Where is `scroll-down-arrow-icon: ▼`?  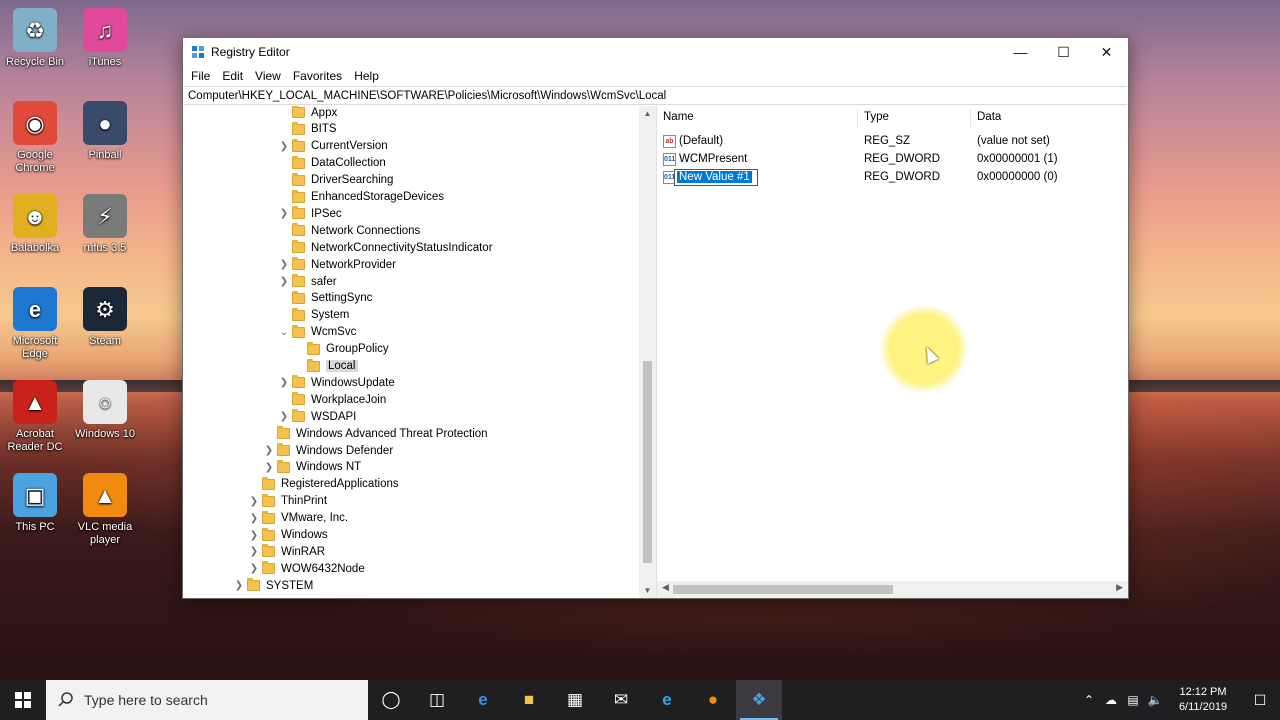
scroll-down-arrow-icon: ▼ is located at coordinates (647, 590).